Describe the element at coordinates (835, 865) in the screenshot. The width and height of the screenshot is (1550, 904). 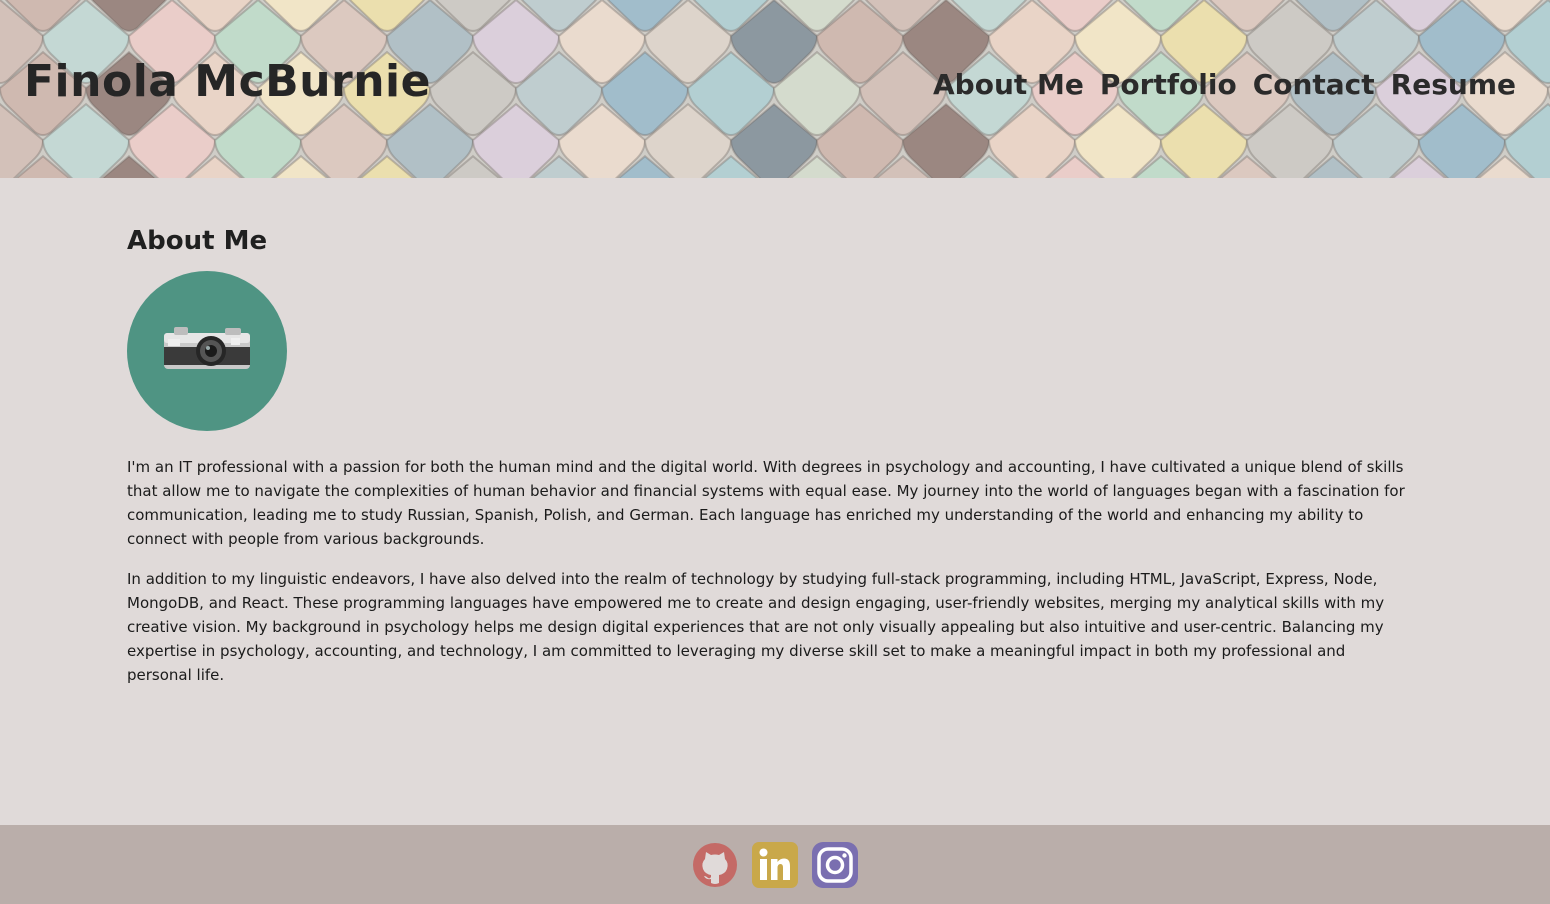
I see `instagram-icon` at that location.